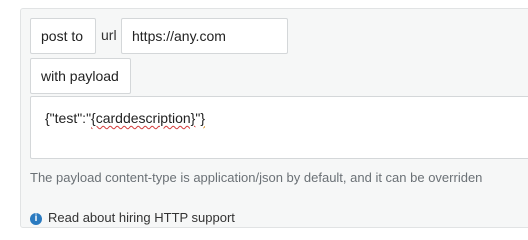  What do you see at coordinates (109, 35) in the screenshot?
I see `url-label: url` at bounding box center [109, 35].